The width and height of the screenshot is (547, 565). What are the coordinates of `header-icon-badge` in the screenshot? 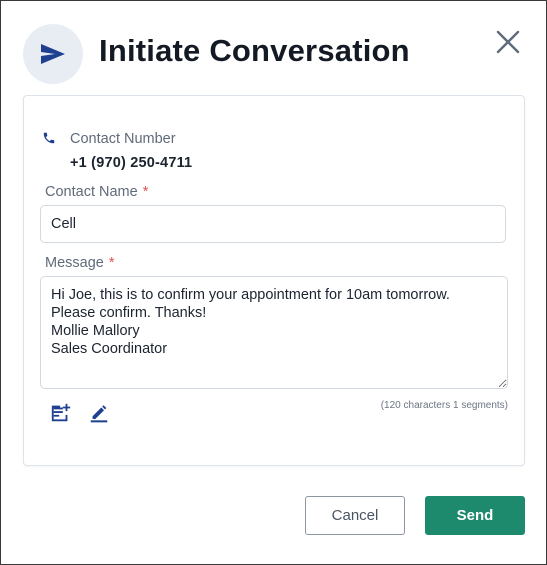 It's located at (53, 54).